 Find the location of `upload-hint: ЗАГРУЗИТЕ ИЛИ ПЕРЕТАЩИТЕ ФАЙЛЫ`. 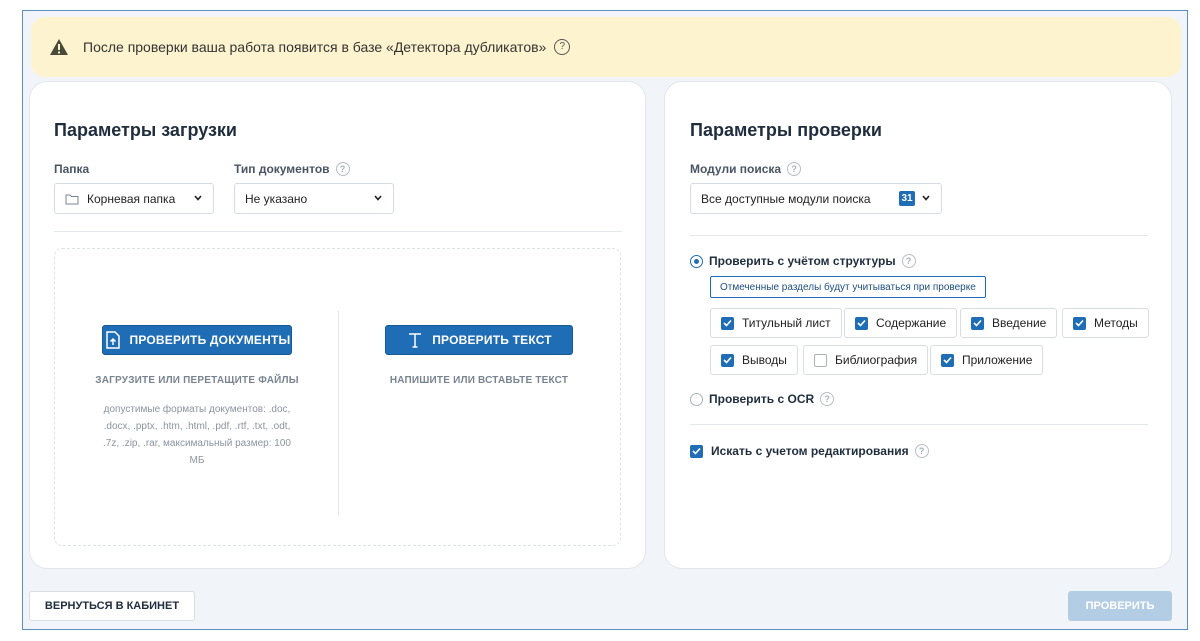

upload-hint: ЗАГРУЗИТЕ ИЛИ ПЕРЕТАЩИТЕ ФАЙЛЫ is located at coordinates (197, 380).